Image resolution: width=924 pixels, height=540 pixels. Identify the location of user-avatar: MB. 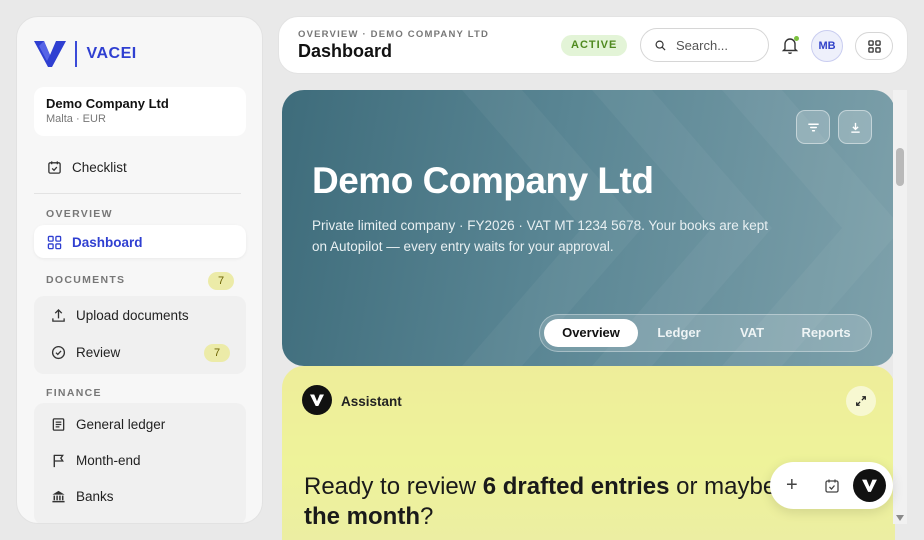
(827, 46).